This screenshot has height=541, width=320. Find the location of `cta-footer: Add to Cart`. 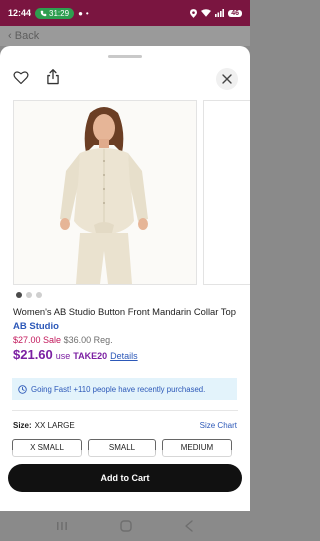

cta-footer: Add to Cart is located at coordinates (125, 480).